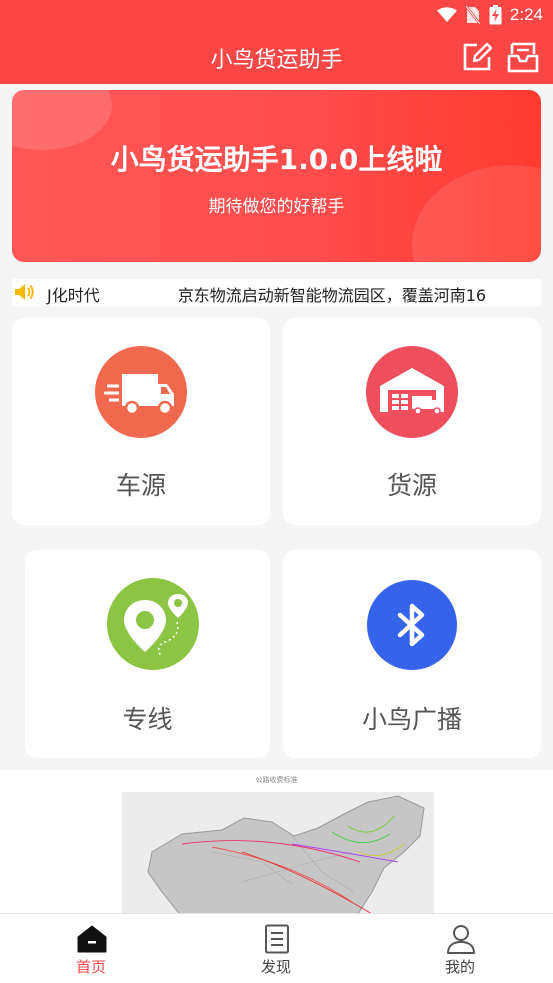  Describe the element at coordinates (332, 295) in the screenshot. I see `news-text-part: 京东物流启动新智能物流园区，覆盖河南16` at that location.